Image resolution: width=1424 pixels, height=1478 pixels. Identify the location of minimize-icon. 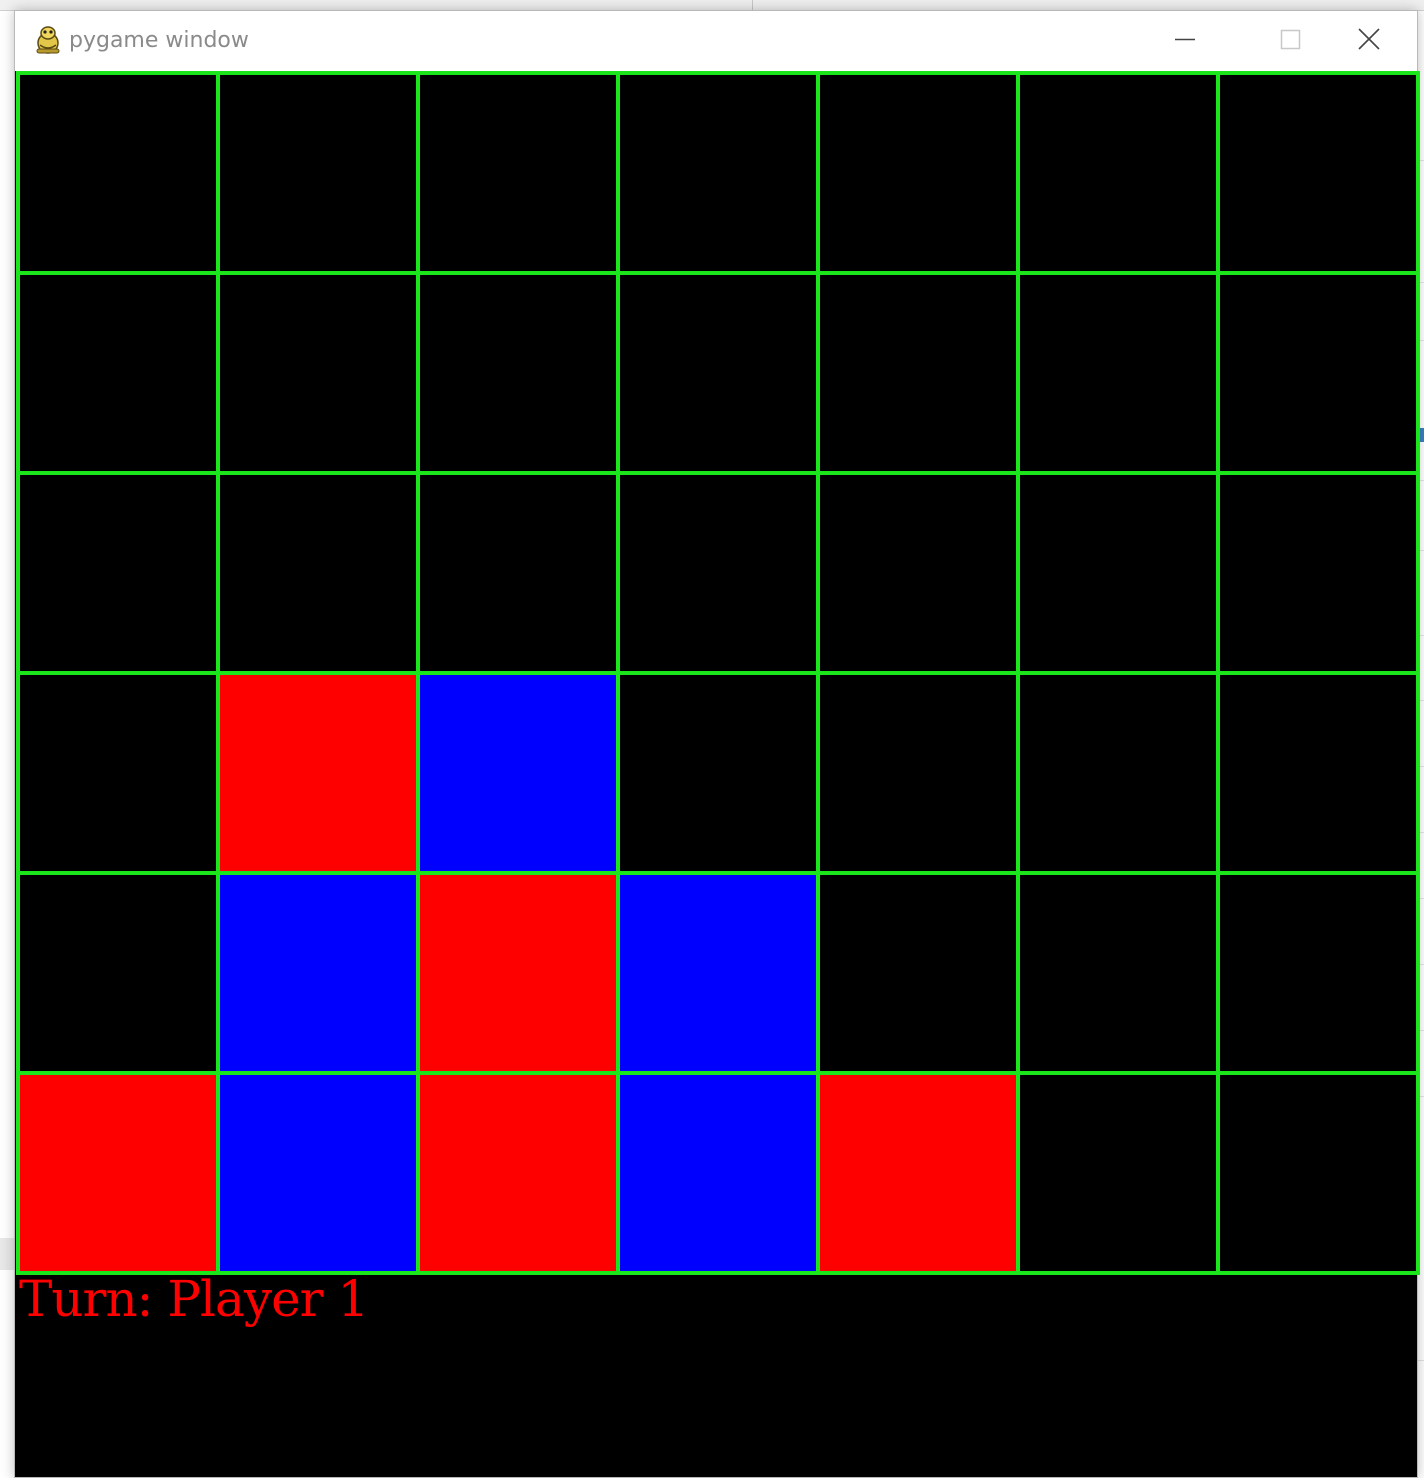
(1185, 39).